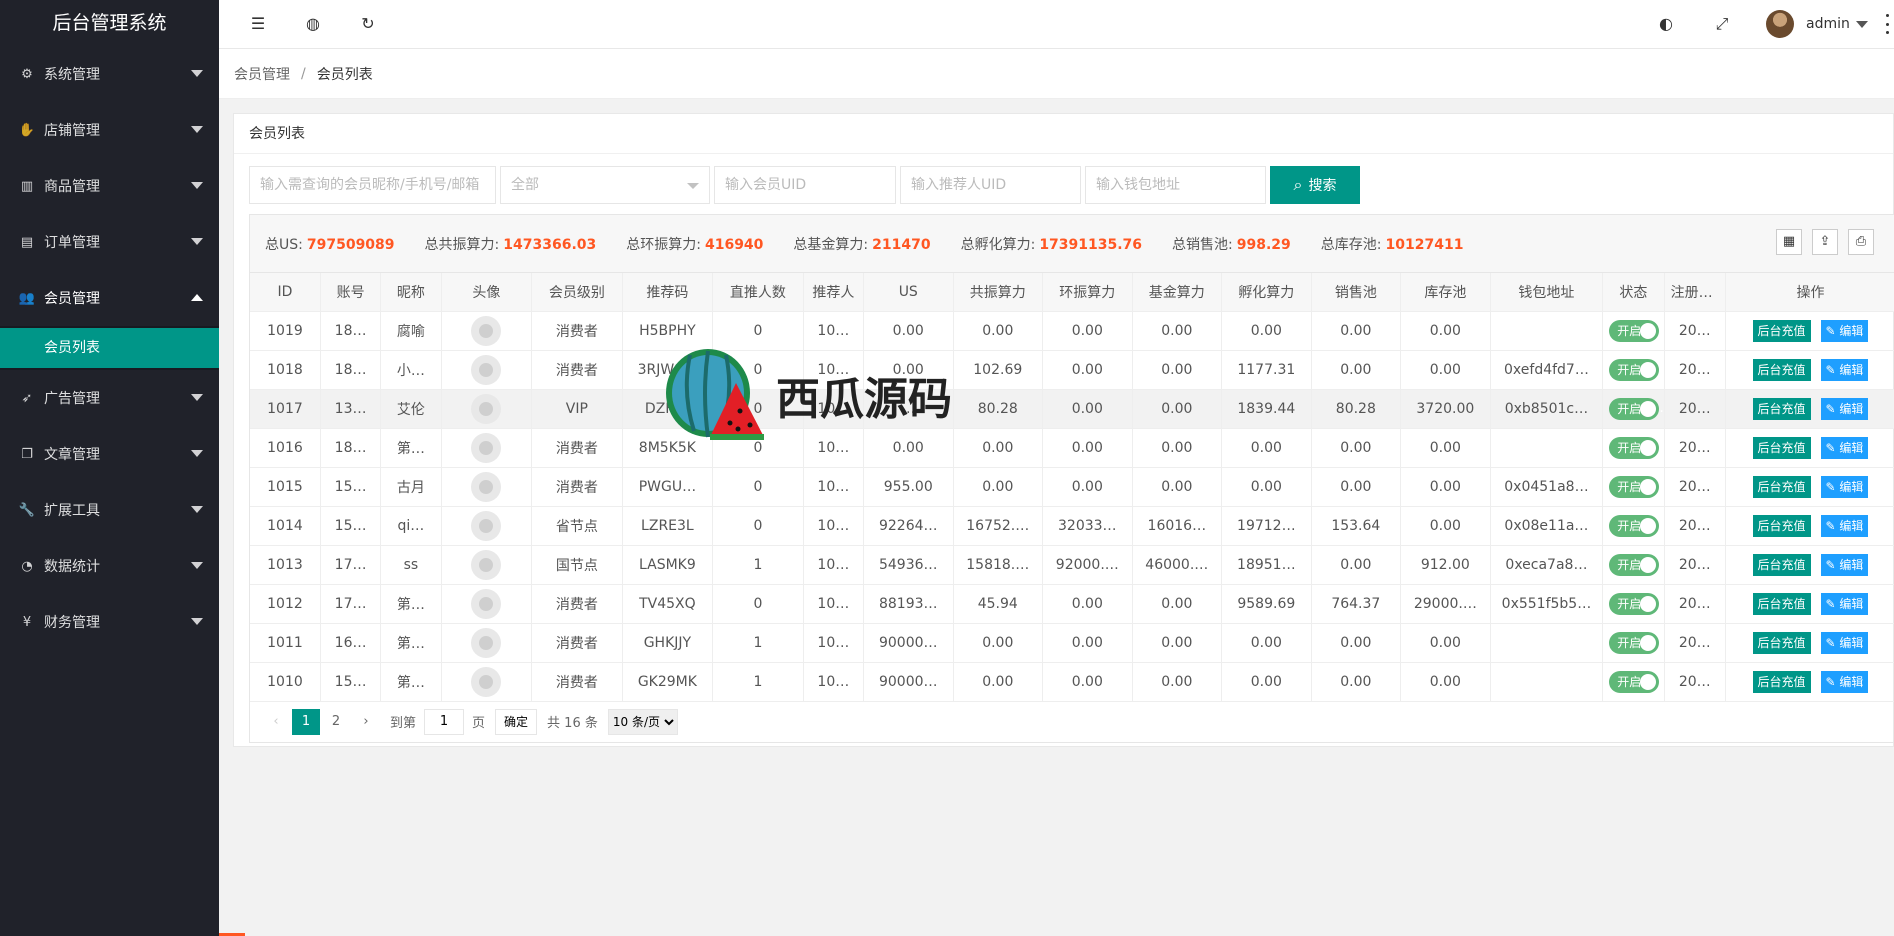 The width and height of the screenshot is (1894, 936). What do you see at coordinates (1789, 242) in the screenshot?
I see `columns-filter-icon: ▦` at bounding box center [1789, 242].